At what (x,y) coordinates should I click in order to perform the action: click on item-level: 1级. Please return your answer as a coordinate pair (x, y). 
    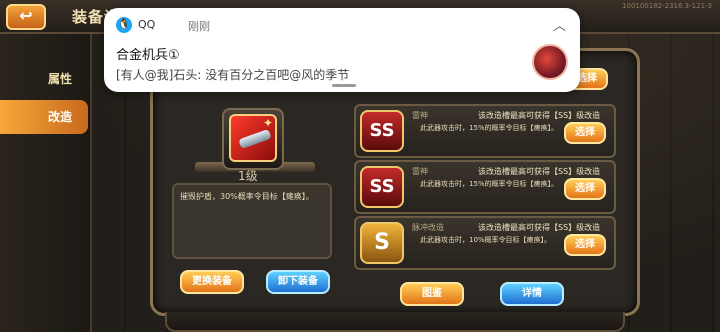
    Looking at the image, I should click on (248, 176).